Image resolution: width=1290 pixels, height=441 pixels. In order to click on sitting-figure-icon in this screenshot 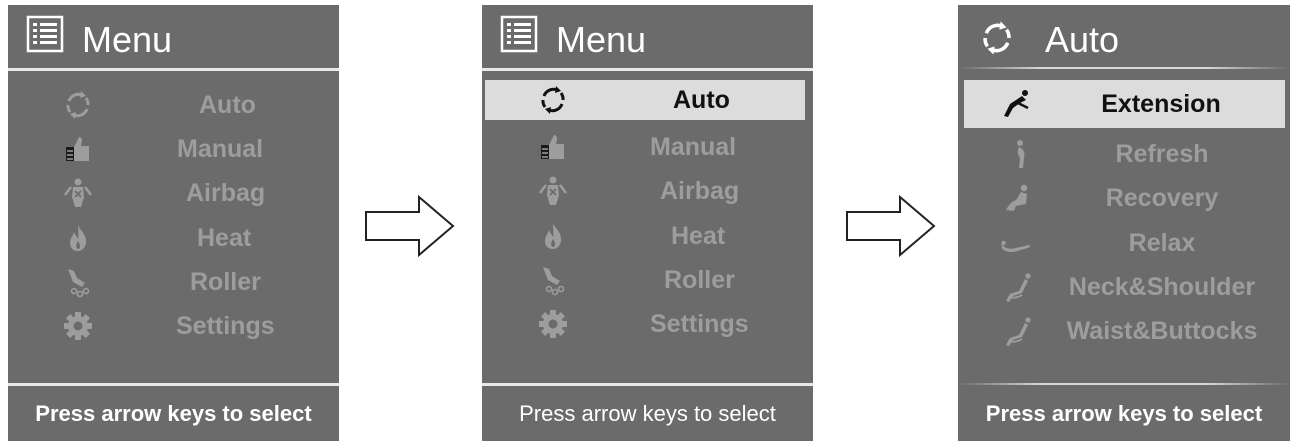, I will do `click(1017, 197)`.